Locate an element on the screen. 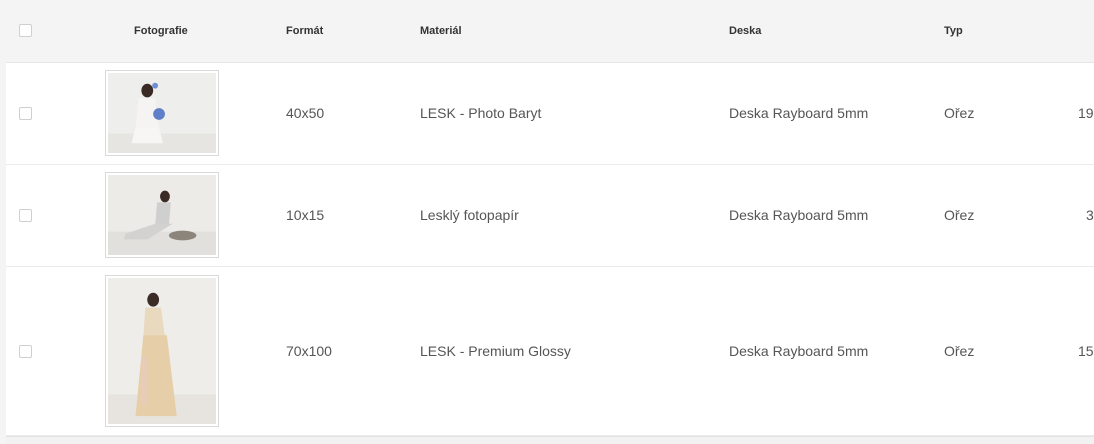 This screenshot has width=1094, height=444. row-quantity: 15 is located at coordinates (1086, 351).